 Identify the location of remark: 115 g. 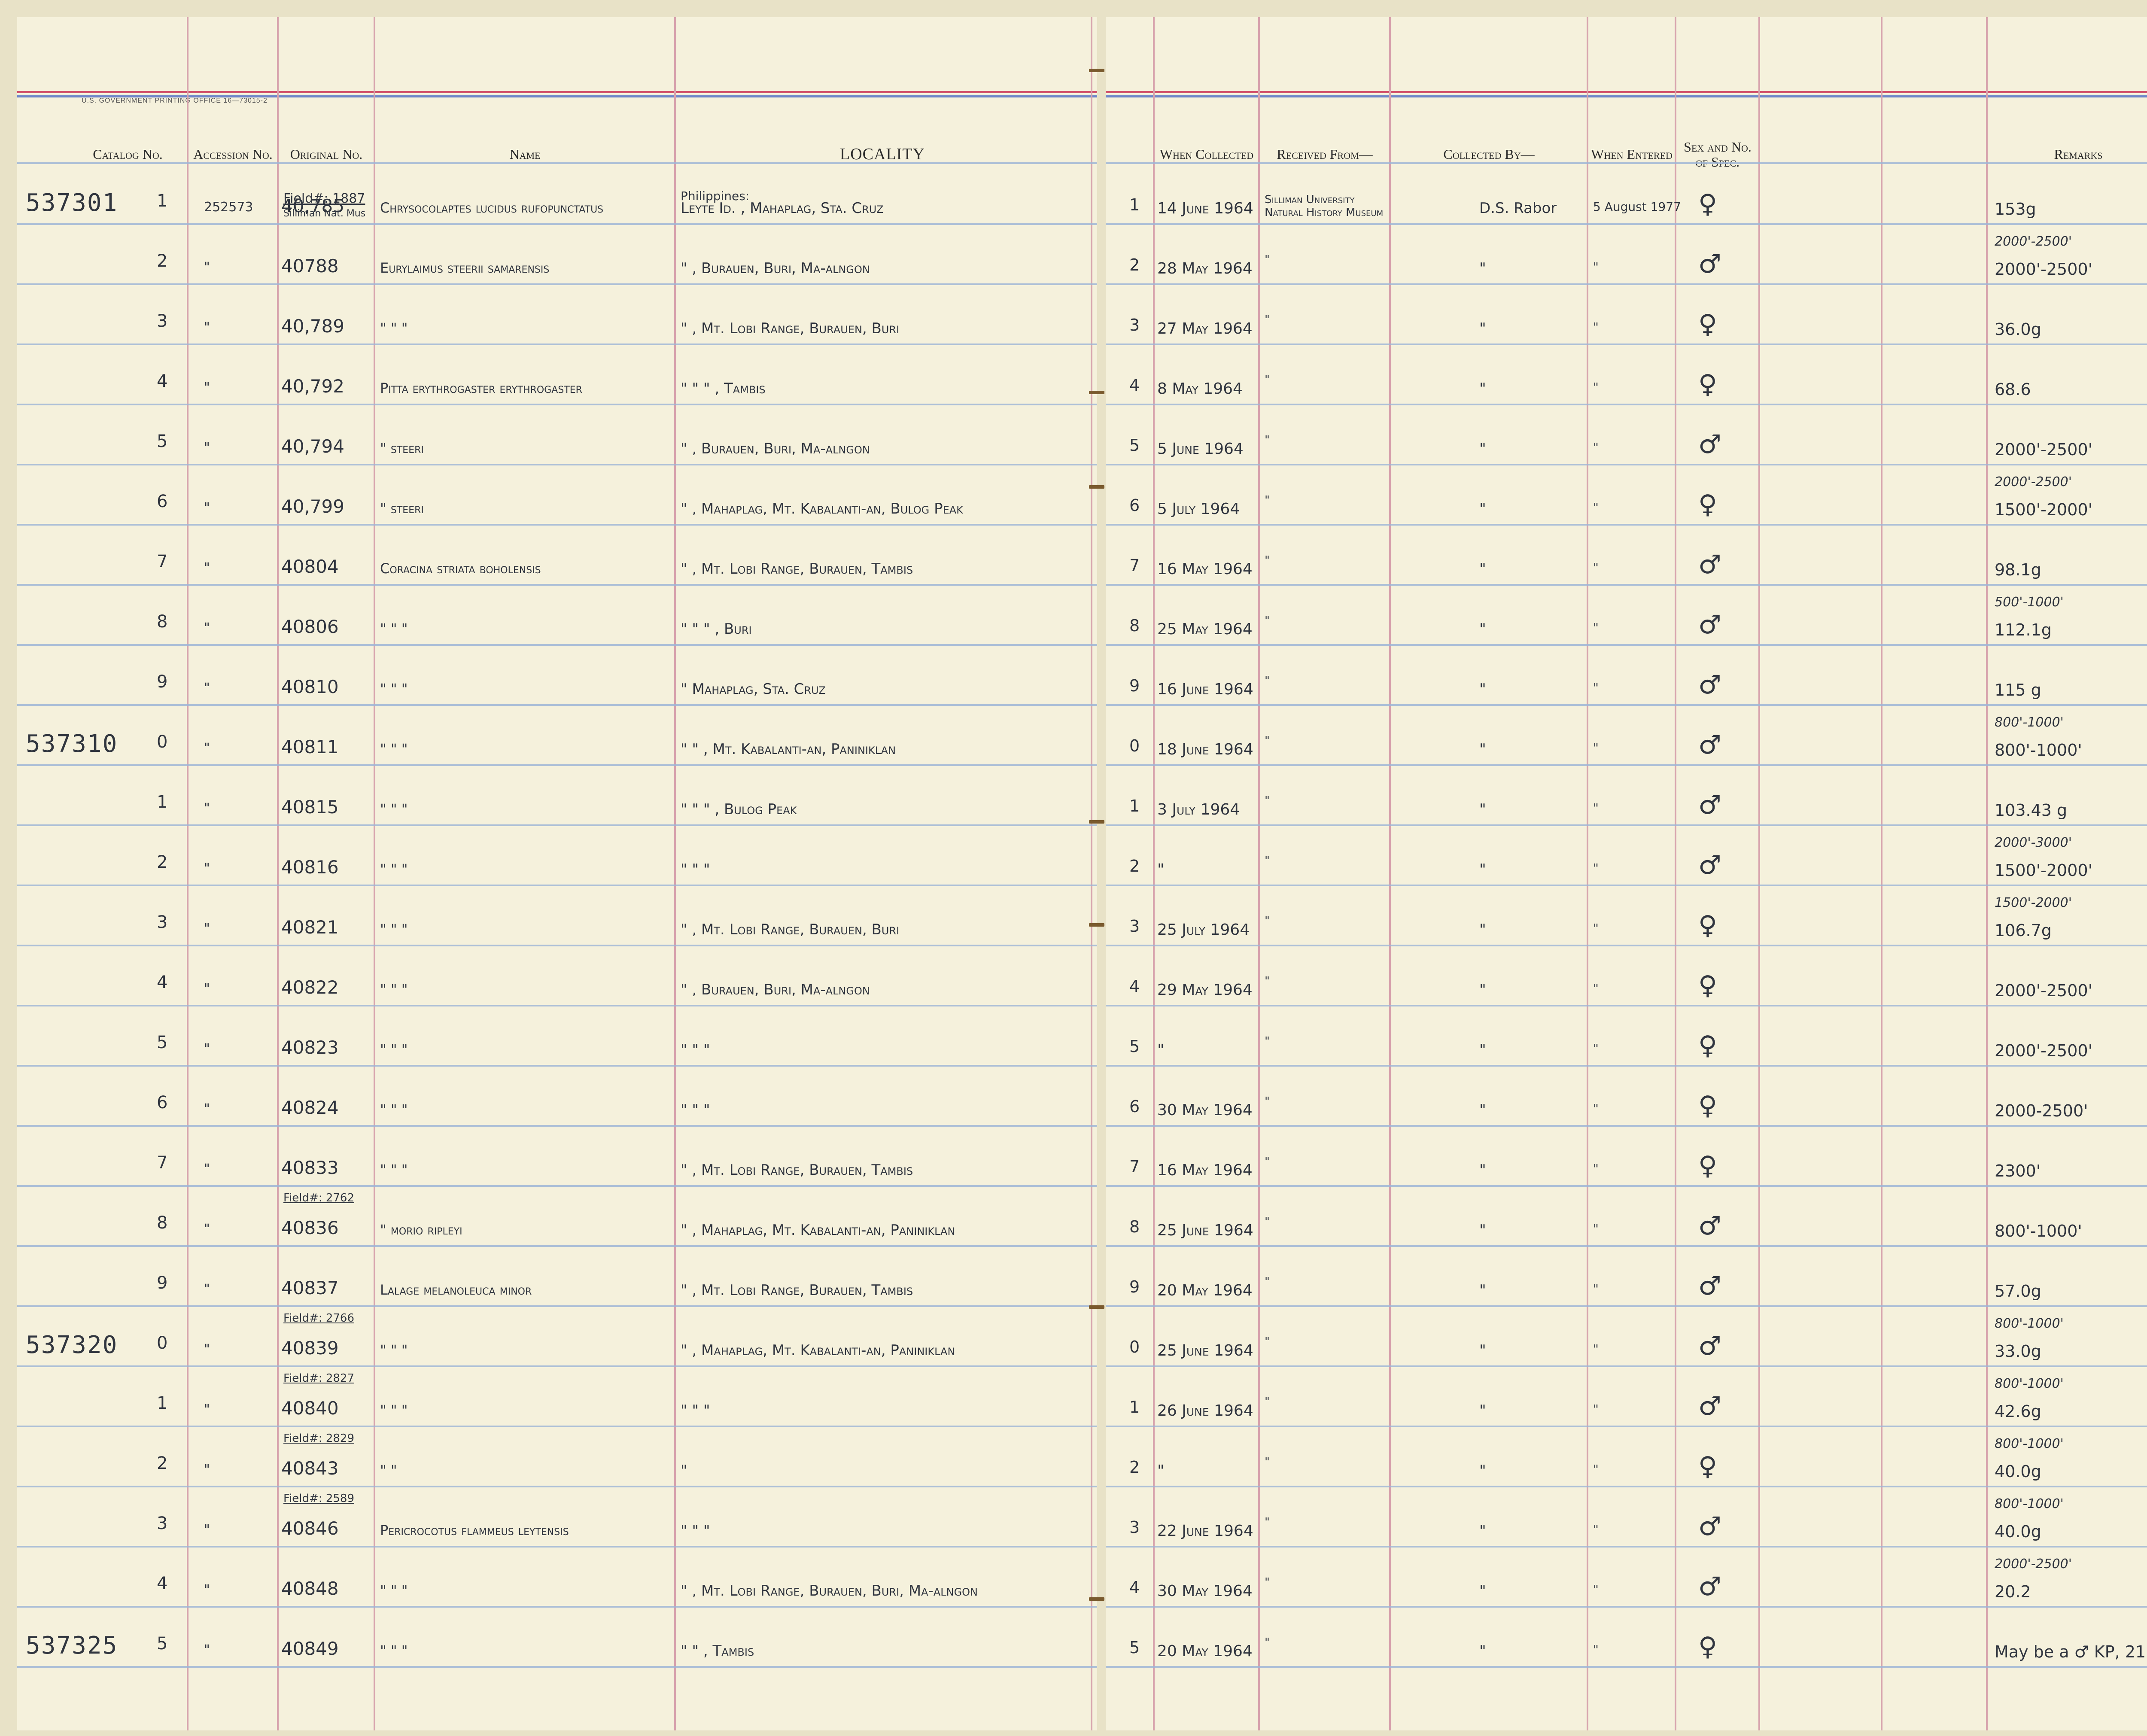
(2018, 690).